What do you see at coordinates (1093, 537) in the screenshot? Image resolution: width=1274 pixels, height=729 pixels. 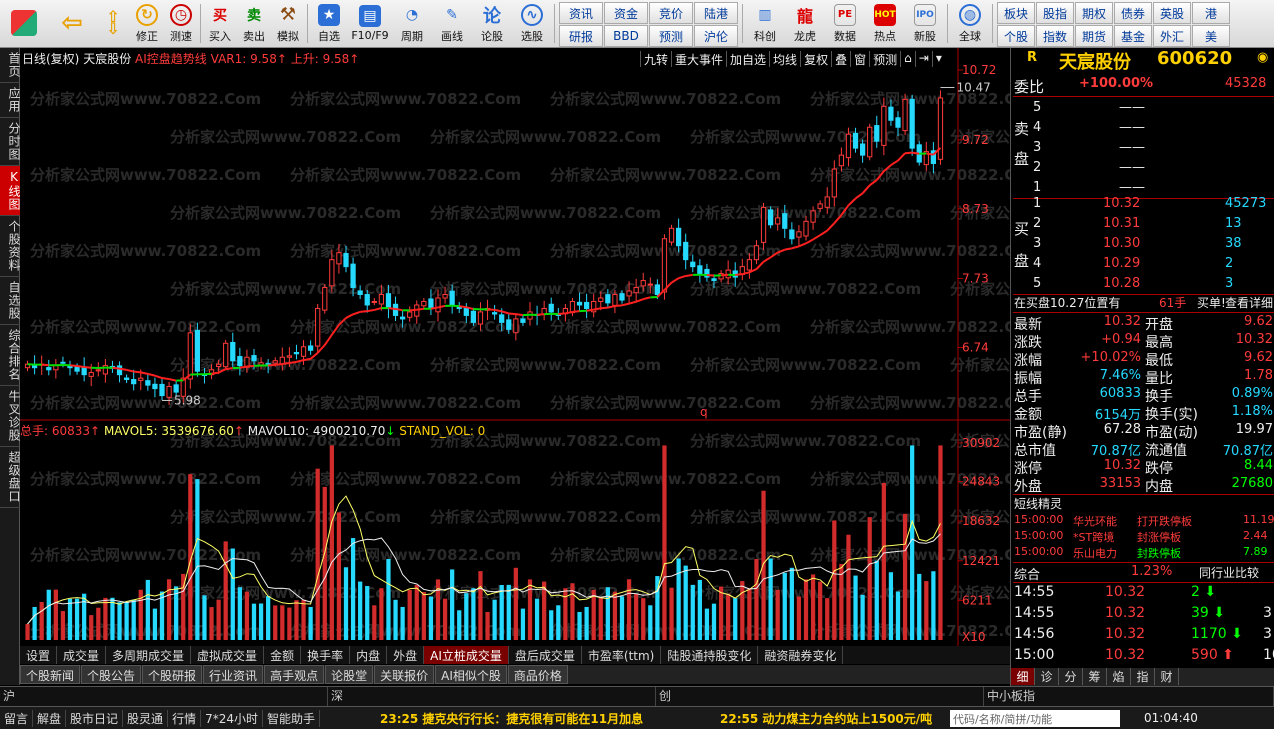 I see `elf-name: *ST跨境` at bounding box center [1093, 537].